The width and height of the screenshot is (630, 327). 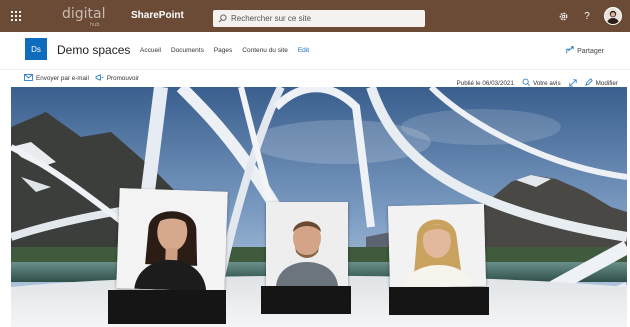 I want to click on search-input: Rechercher sur ce site, so click(x=271, y=18).